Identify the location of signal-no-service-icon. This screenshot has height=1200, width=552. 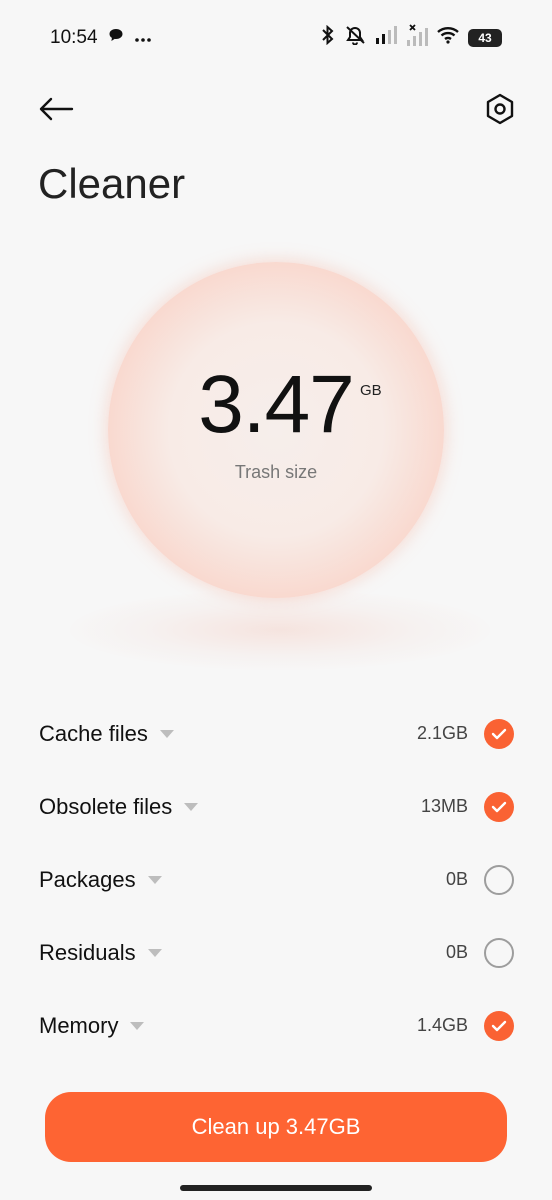
(417, 38).